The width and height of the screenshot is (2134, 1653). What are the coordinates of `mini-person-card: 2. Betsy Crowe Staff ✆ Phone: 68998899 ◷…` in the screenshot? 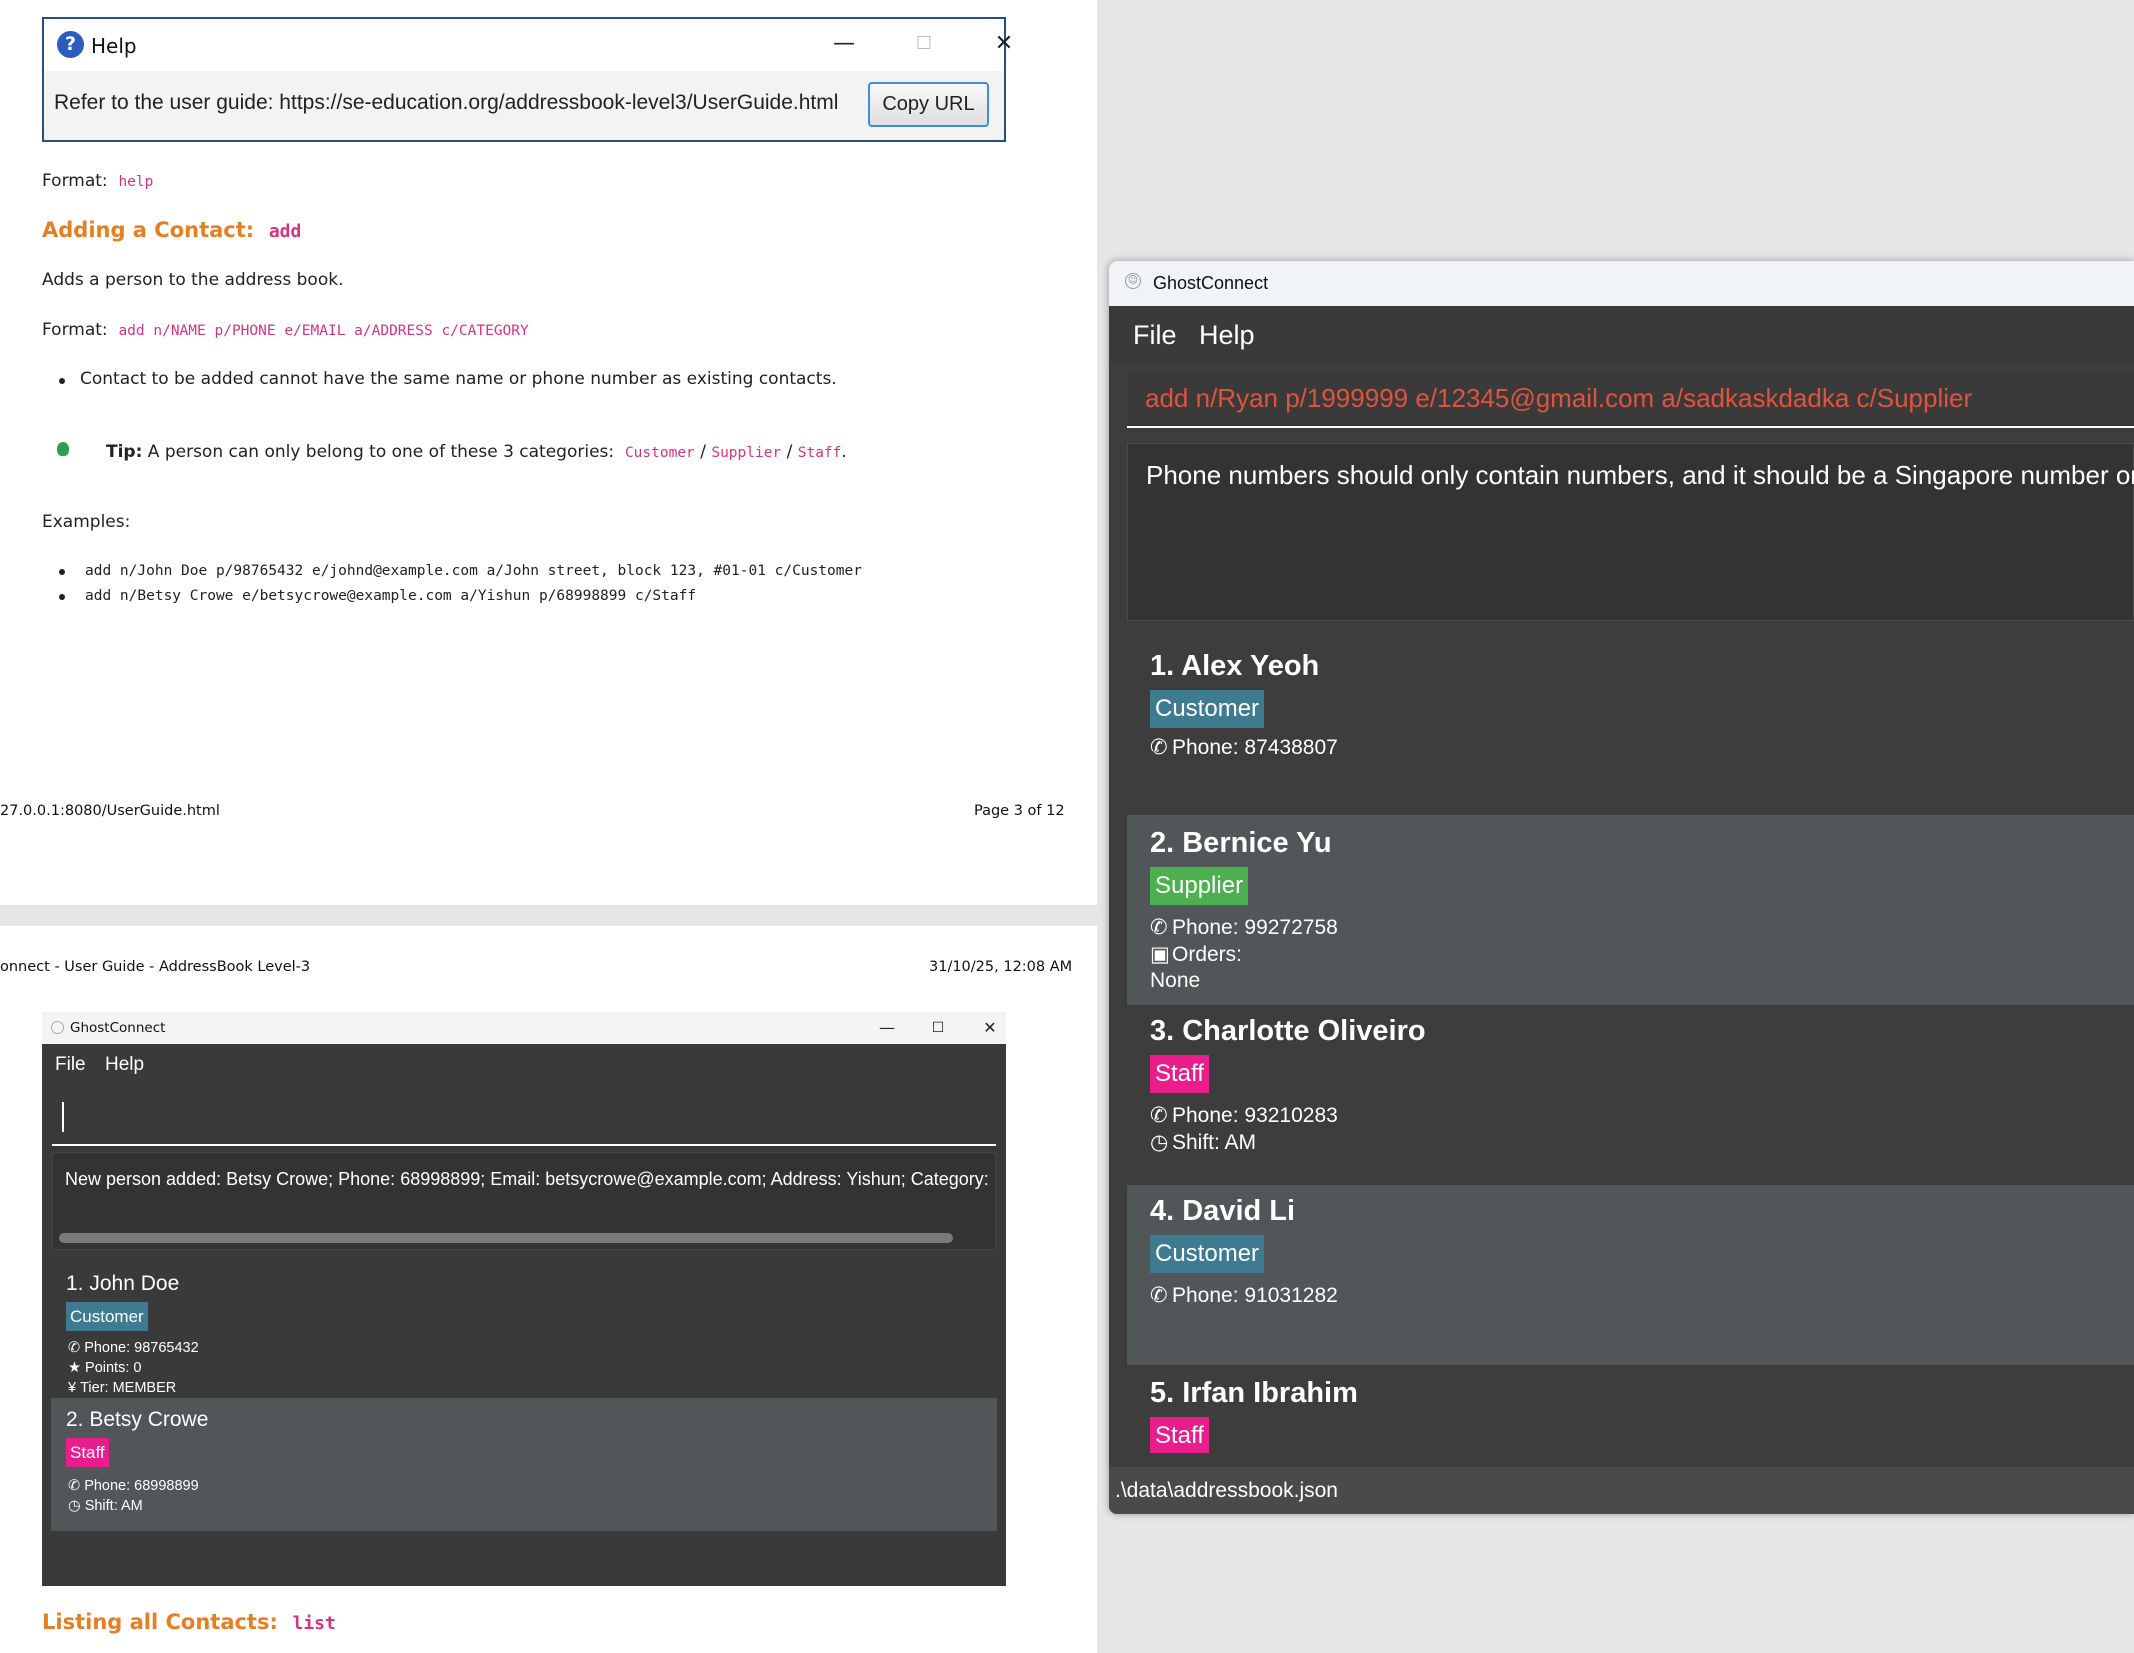 It's located at (524, 1464).